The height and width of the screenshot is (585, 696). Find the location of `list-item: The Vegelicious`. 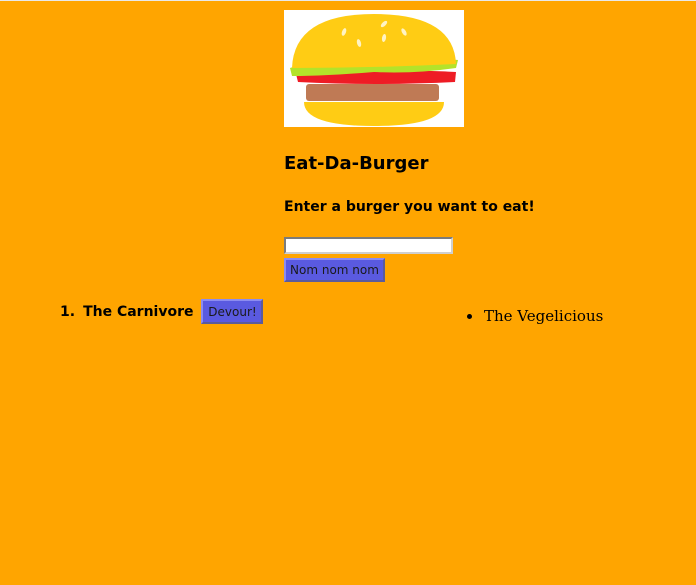

list-item: The Vegelicious is located at coordinates (535, 316).